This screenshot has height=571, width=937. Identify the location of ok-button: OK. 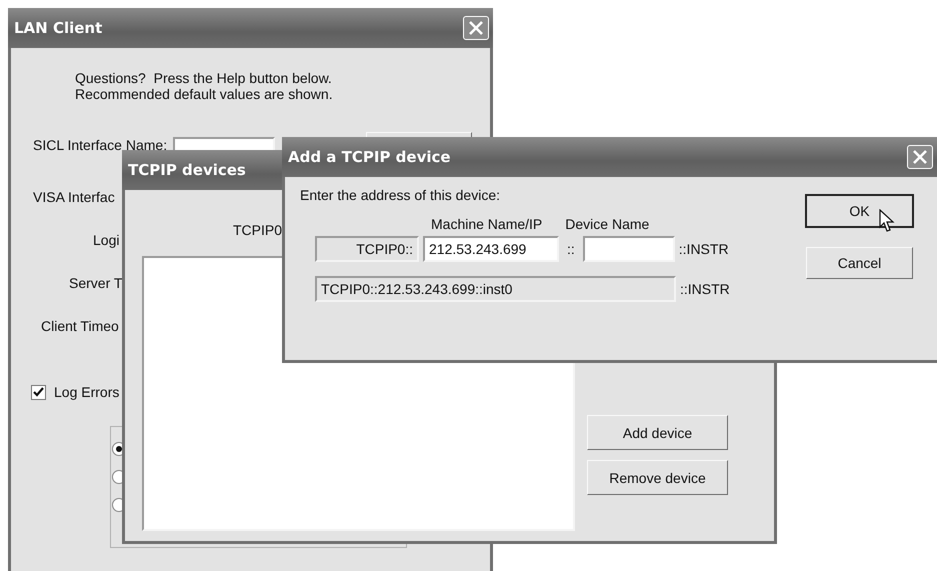
(859, 211).